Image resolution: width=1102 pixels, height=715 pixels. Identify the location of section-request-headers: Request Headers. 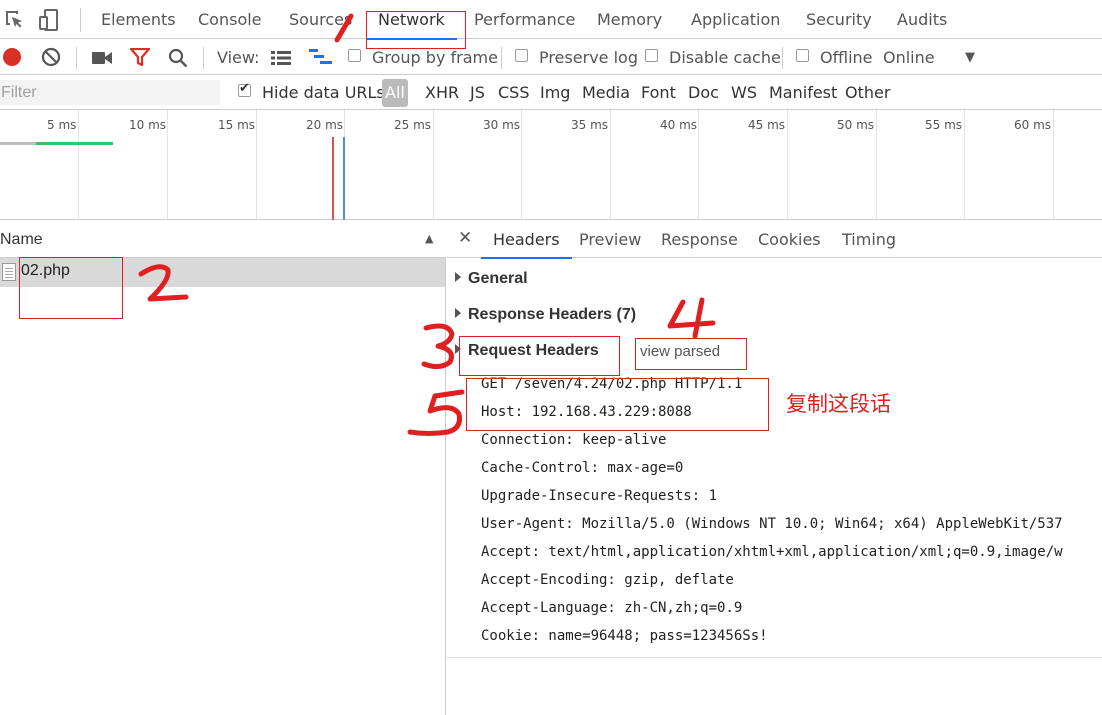
(527, 351).